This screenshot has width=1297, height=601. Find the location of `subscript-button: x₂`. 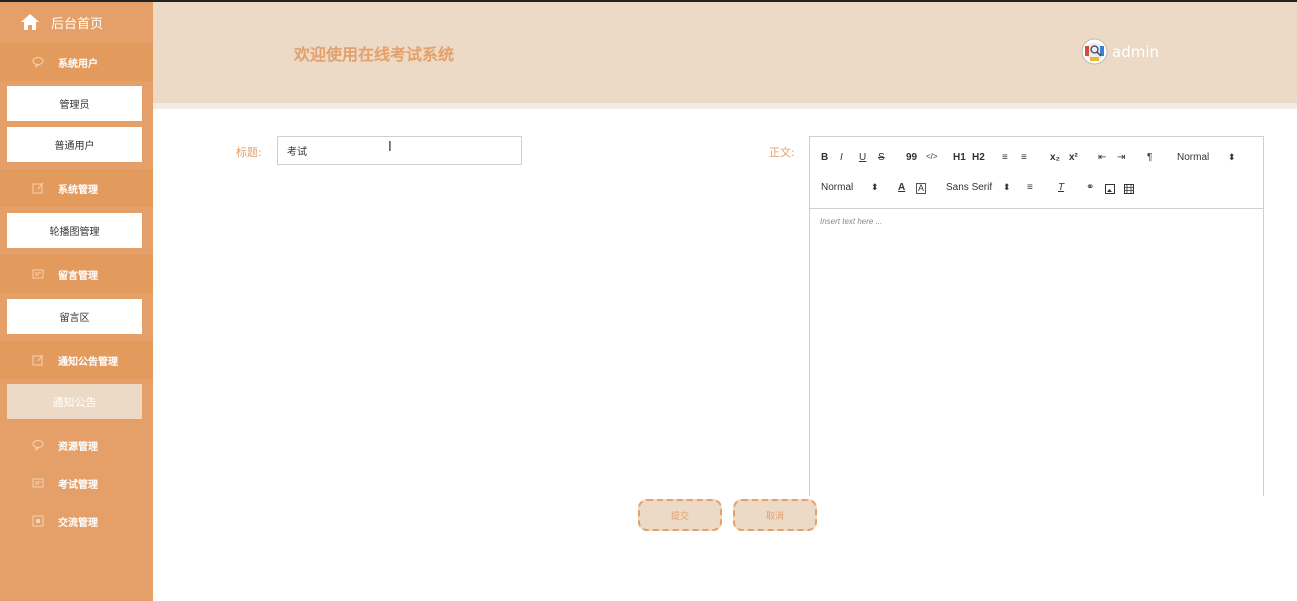

subscript-button: x₂ is located at coordinates (1055, 157).